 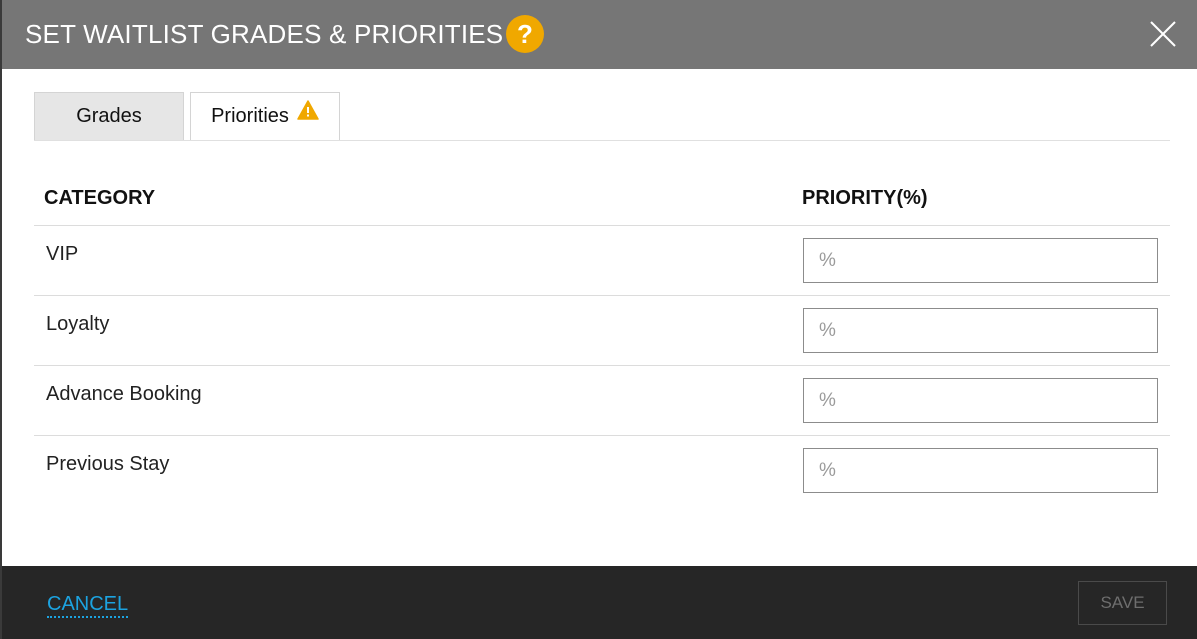 I want to click on vip-priority-input, so click(x=980, y=260).